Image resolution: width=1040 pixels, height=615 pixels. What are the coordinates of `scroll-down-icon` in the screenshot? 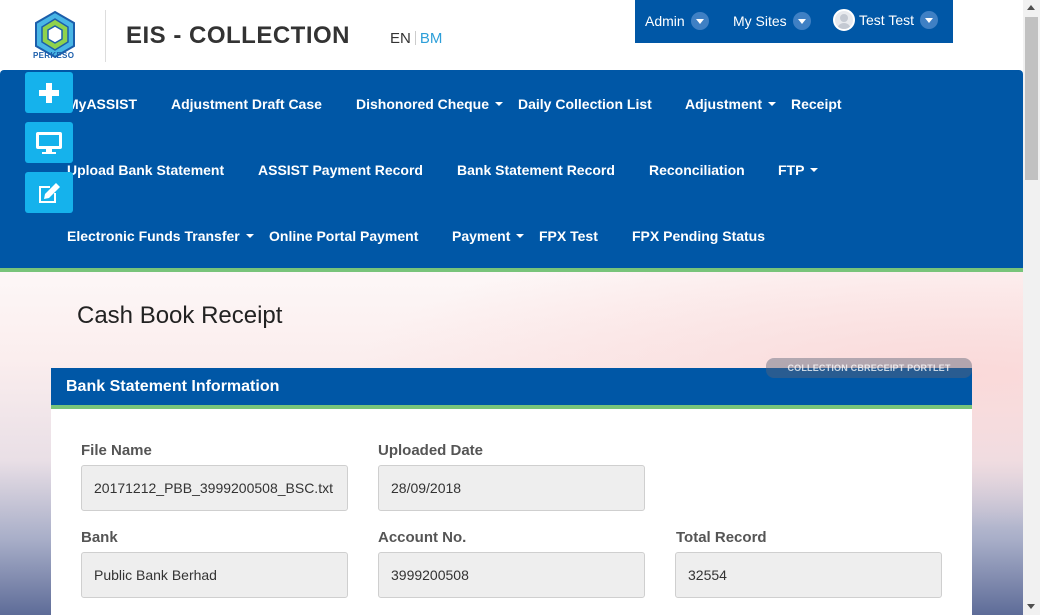 It's located at (1031, 606).